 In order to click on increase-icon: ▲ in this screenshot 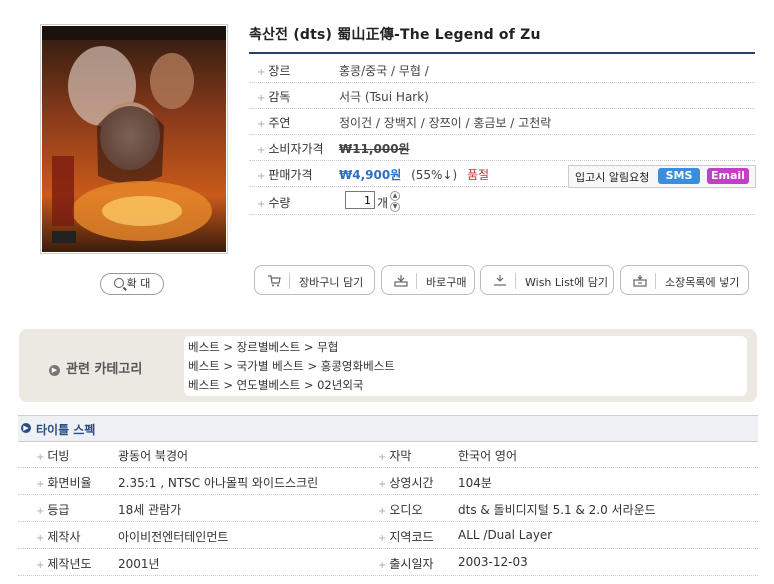, I will do `click(395, 196)`.